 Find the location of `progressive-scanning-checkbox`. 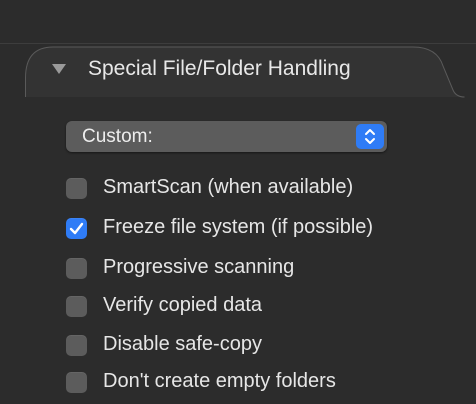

progressive-scanning-checkbox is located at coordinates (76, 268).